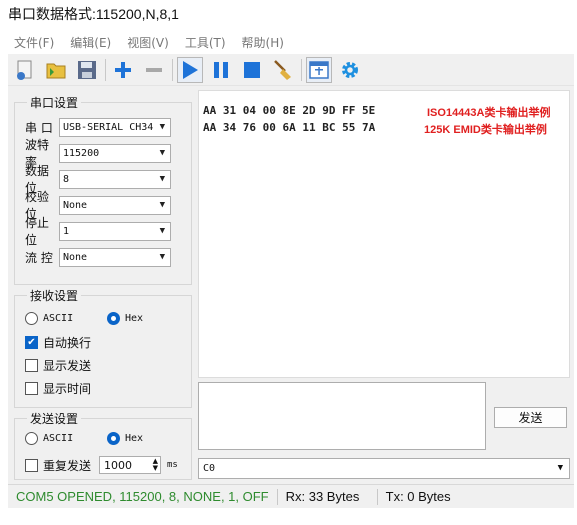  I want to click on window-icon, so click(319, 69).